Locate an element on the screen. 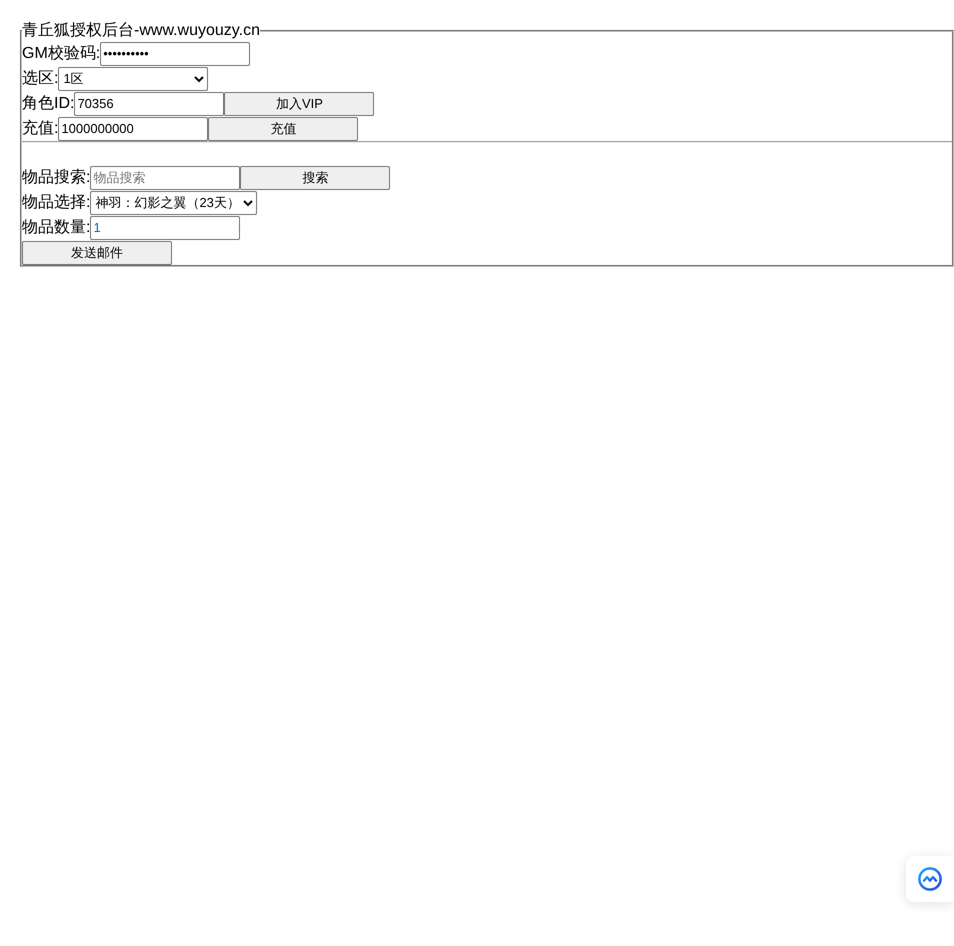  gm-code-field: •••••••••• is located at coordinates (175, 54).